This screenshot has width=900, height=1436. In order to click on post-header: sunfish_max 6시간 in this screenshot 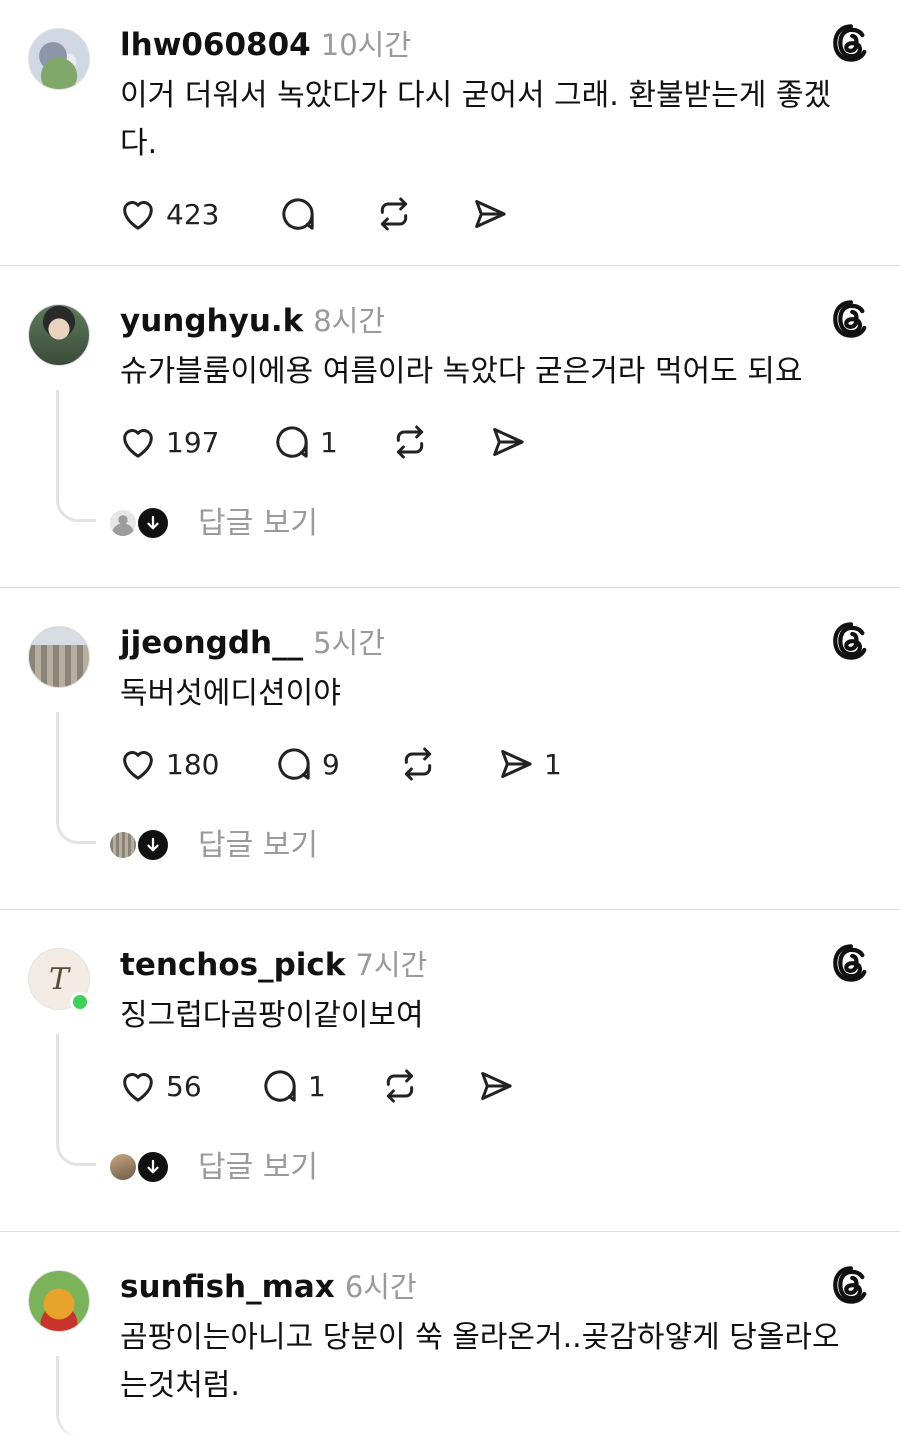, I will do `click(268, 1285)`.